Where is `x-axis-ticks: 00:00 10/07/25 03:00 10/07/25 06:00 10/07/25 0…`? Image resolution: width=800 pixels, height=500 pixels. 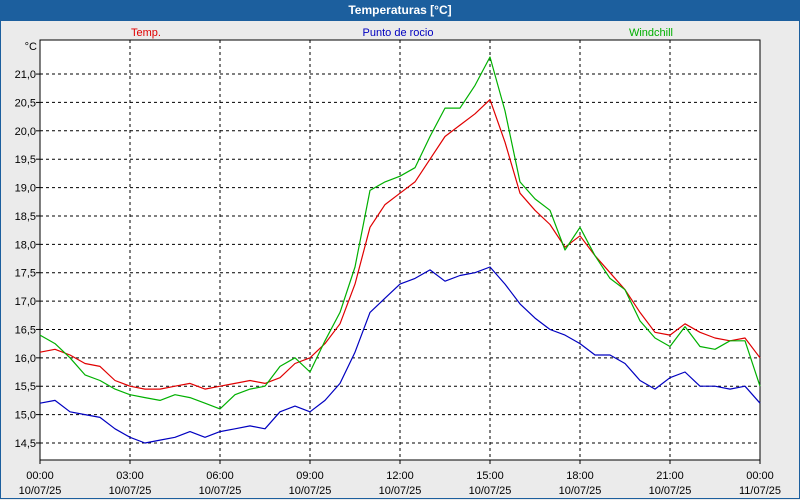 x-axis-ticks: 00:00 10/07/25 03:00 10/07/25 06:00 10/07/25 0… is located at coordinates (400, 478).